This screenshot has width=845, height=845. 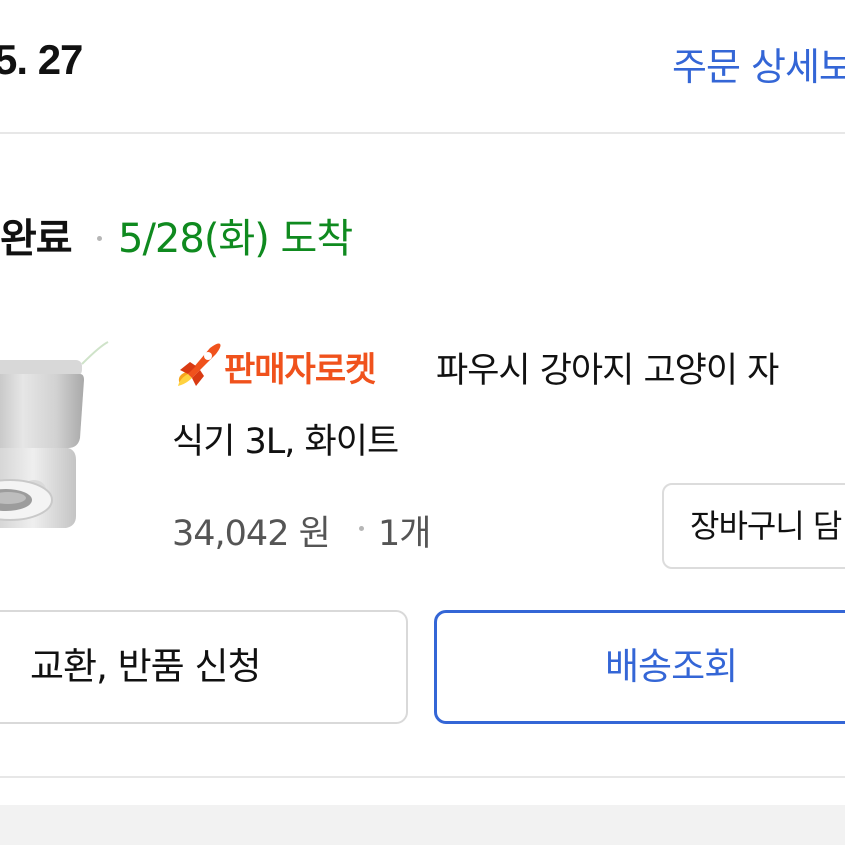 What do you see at coordinates (235, 239) in the screenshot?
I see `arrival-date: 5/28(화) 도착` at bounding box center [235, 239].